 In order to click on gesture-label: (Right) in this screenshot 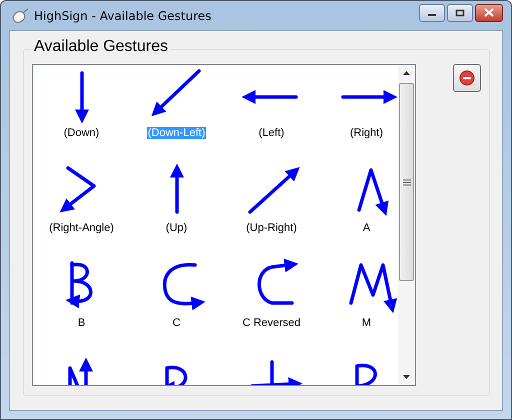, I will do `click(366, 133)`.